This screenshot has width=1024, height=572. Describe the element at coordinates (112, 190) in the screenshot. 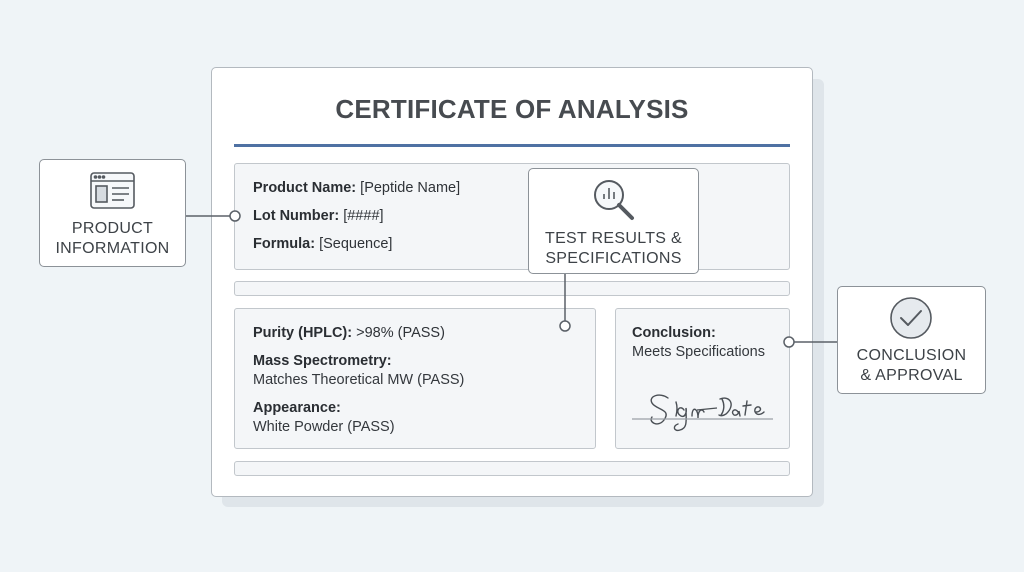

I see `window-icon` at that location.